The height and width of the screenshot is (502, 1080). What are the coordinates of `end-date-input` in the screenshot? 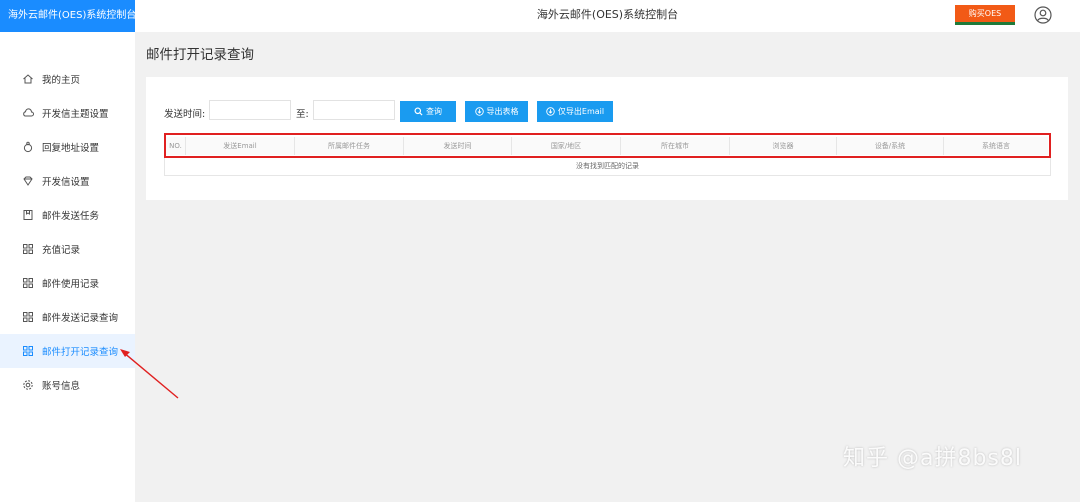 It's located at (354, 110).